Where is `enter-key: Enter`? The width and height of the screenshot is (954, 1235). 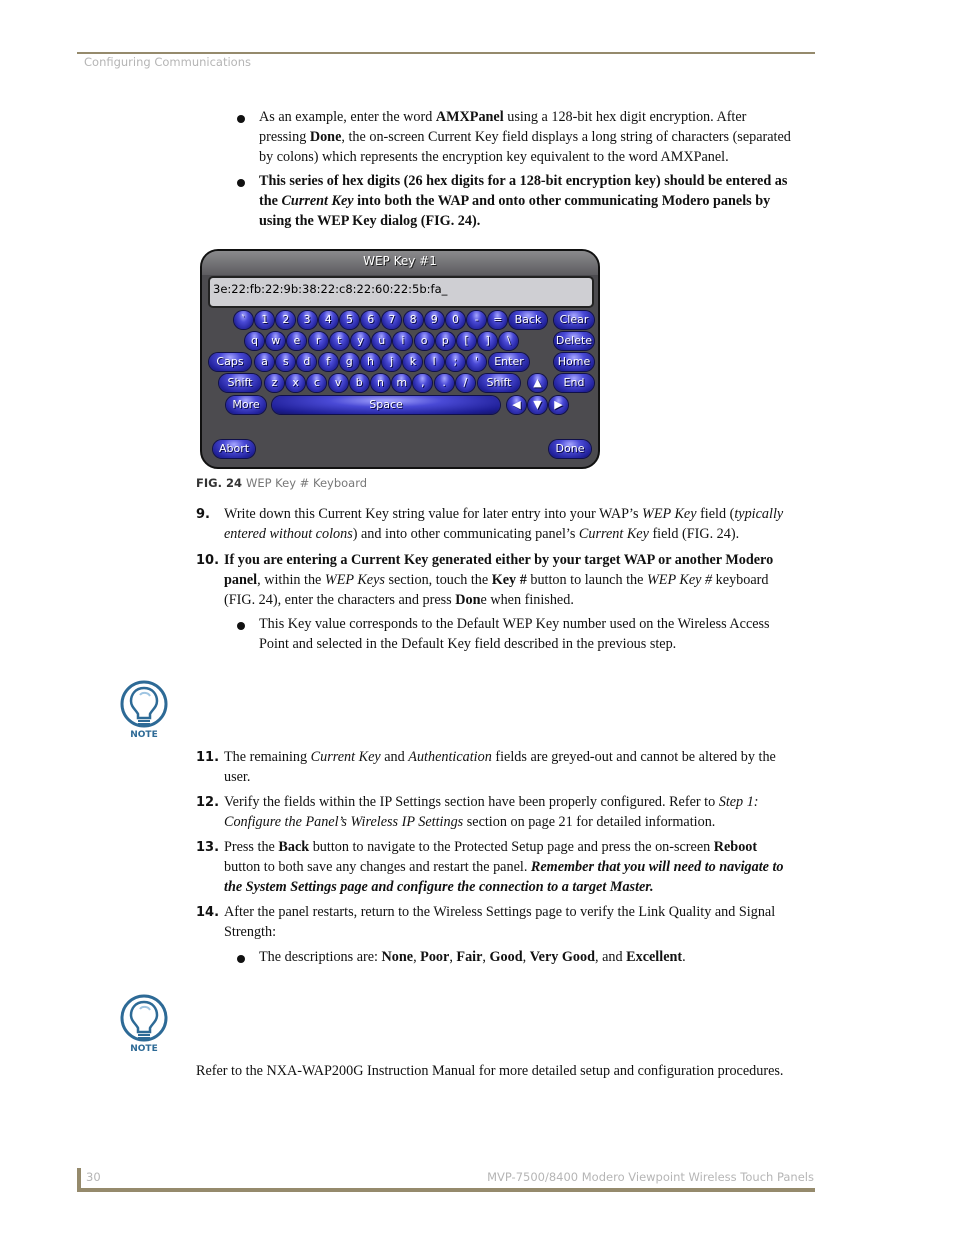 enter-key: Enter is located at coordinates (509, 362).